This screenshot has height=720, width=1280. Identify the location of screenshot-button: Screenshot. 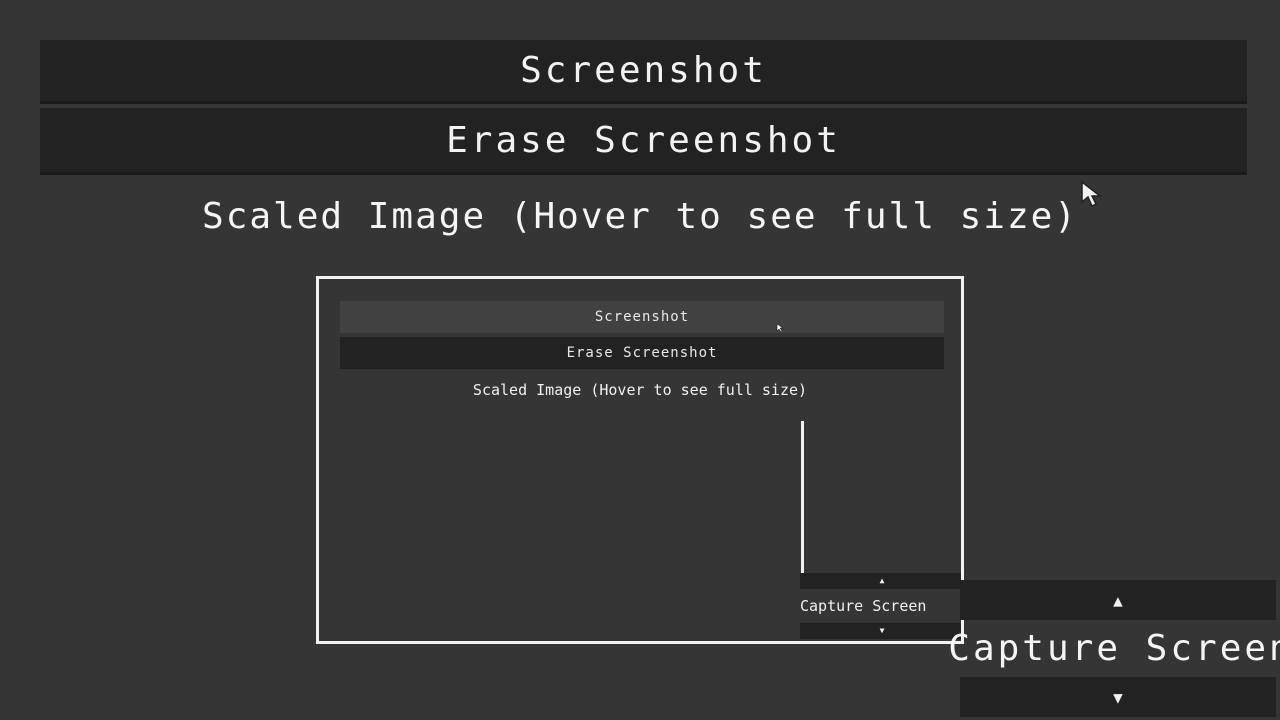
(643, 72).